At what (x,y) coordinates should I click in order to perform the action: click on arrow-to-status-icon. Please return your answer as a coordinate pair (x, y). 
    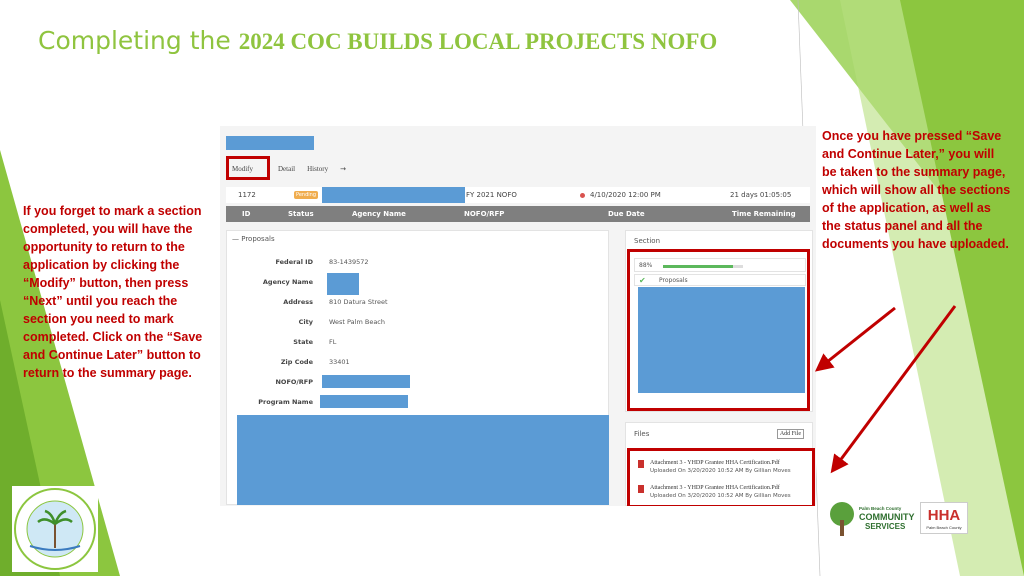
    Looking at the image, I should click on (855, 339).